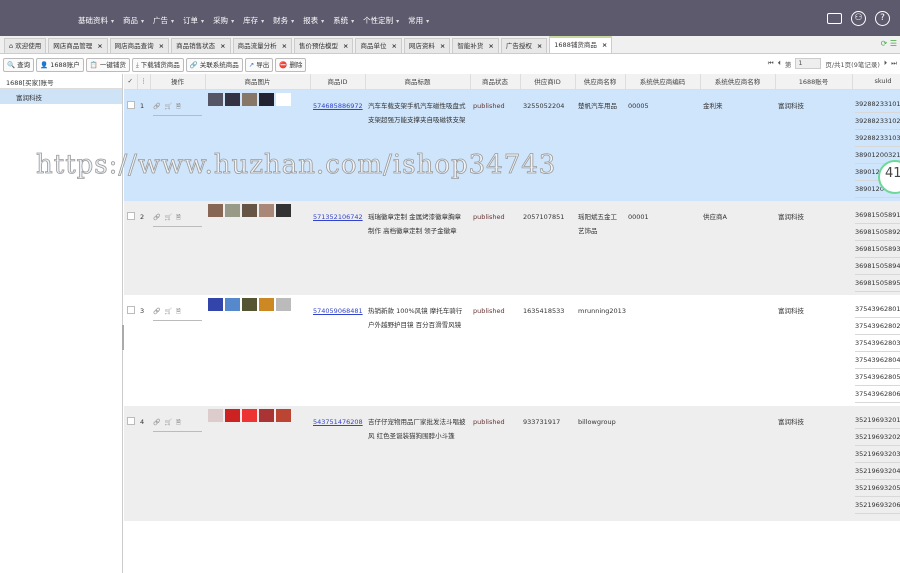 The image size is (900, 573). I want to click on column-header: 商品图片, so click(258, 82).